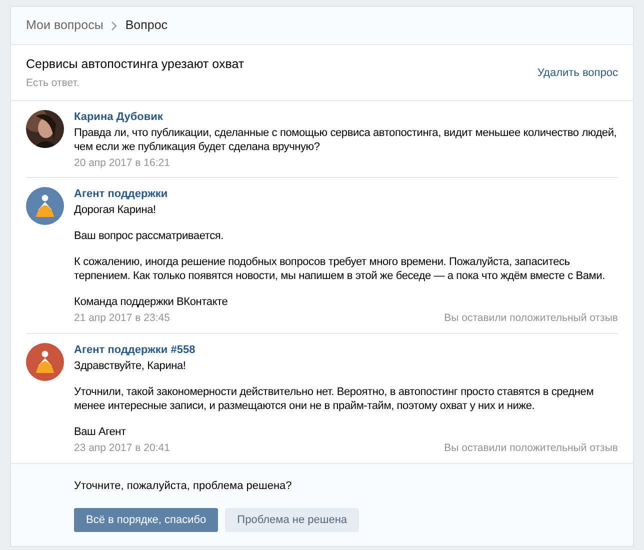 The width and height of the screenshot is (644, 550). I want to click on resolution-prompt: Уточните, пожалуйста, проблема решена?, so click(183, 486).